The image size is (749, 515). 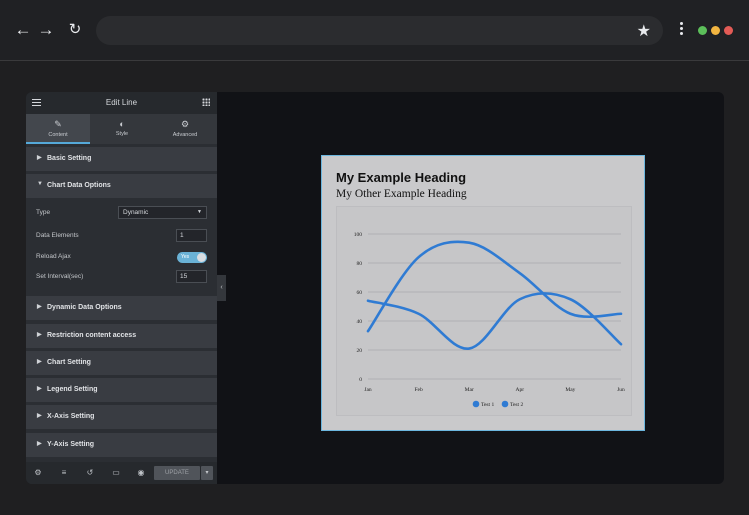 What do you see at coordinates (191, 235) in the screenshot?
I see `data-elements-input: 1` at bounding box center [191, 235].